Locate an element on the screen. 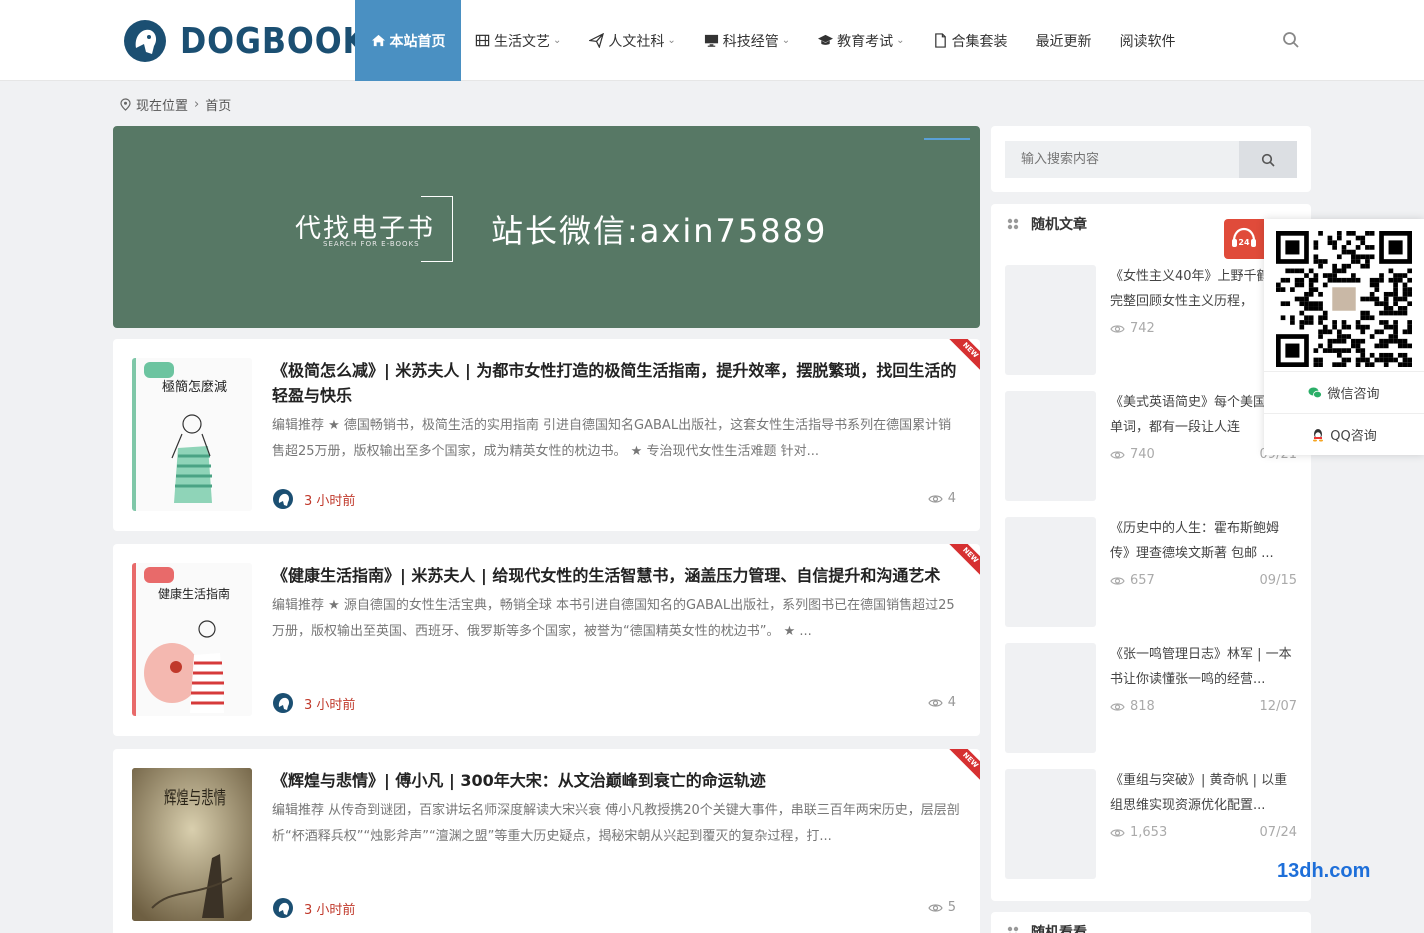 The width and height of the screenshot is (1424, 933). nav-collections: 合集套装 is located at coordinates (970, 40).